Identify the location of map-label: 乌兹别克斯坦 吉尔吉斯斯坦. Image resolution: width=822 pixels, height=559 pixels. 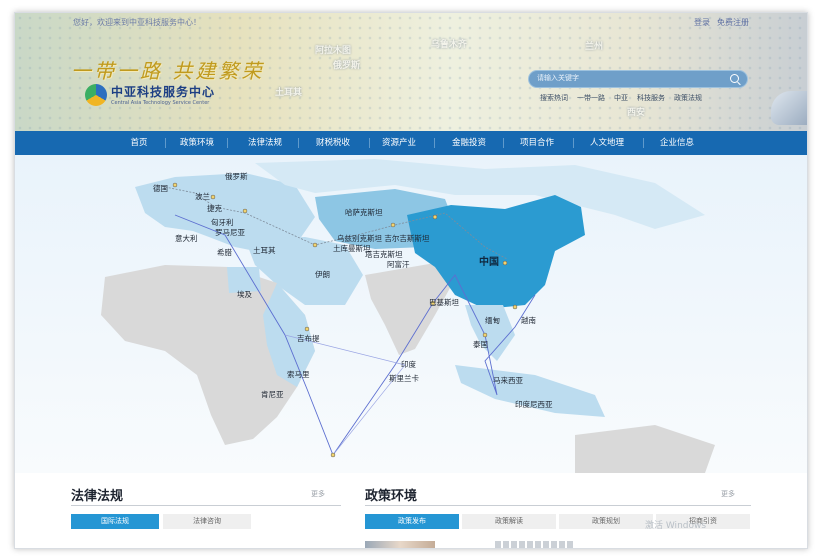
(383, 238).